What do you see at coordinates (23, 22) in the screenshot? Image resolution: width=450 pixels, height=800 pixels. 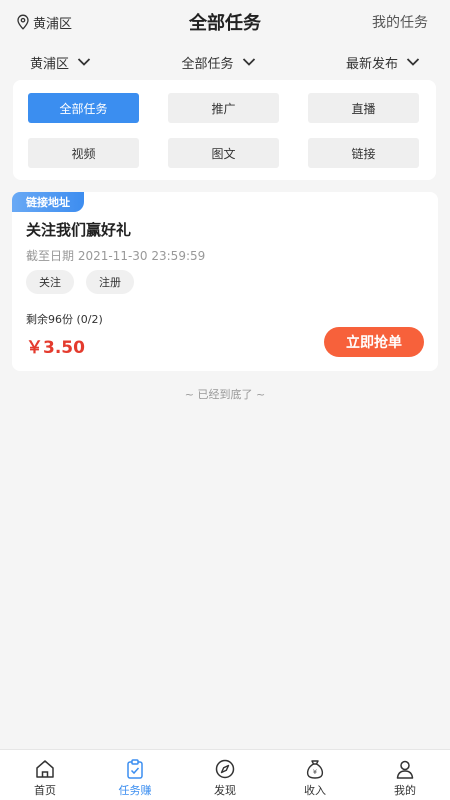 I see `location-pin-icon` at bounding box center [23, 22].